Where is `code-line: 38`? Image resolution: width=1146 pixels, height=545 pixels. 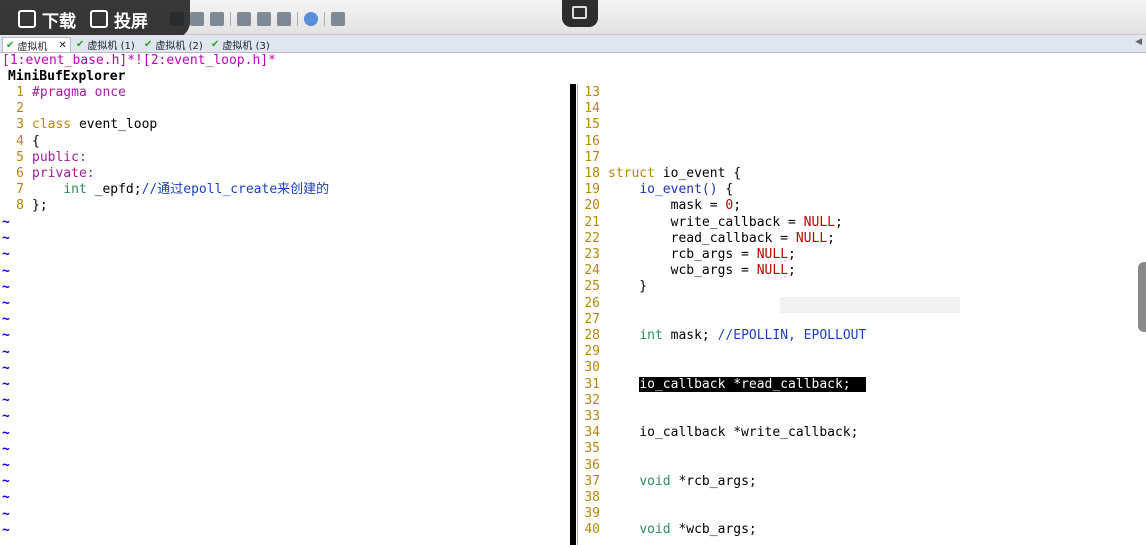
code-line: 38 is located at coordinates (594, 498).